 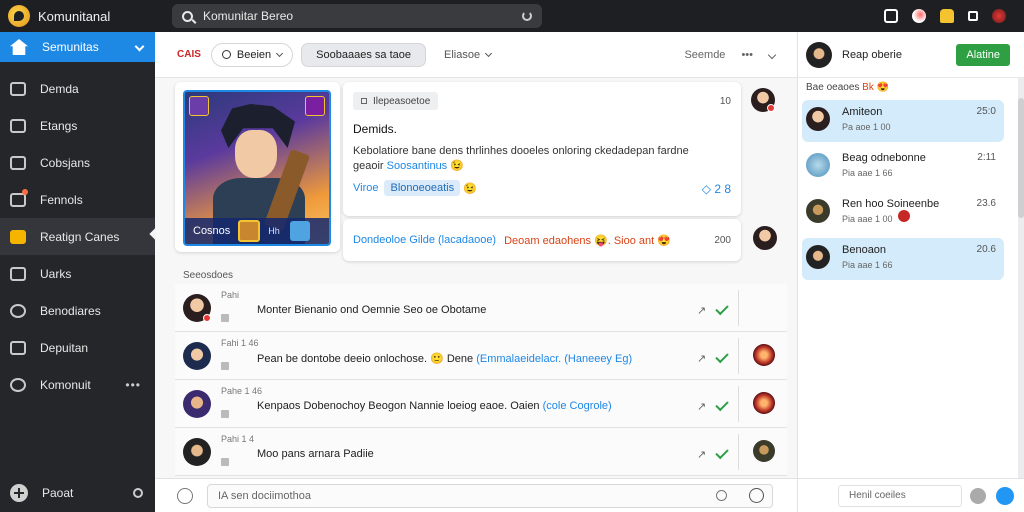 I want to click on chevron-down-icon, so click(x=772, y=54).